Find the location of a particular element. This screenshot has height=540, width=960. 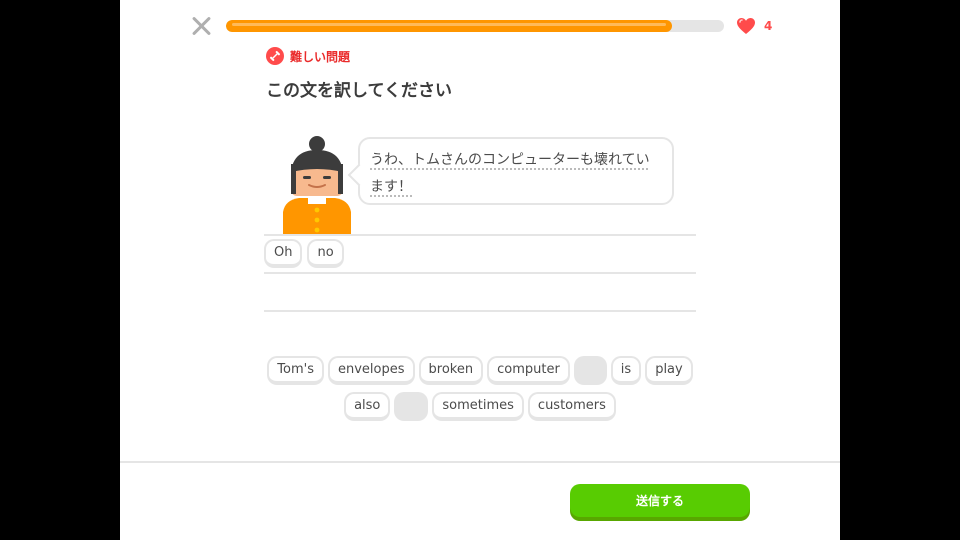

answer-line-bottom is located at coordinates (480, 311).